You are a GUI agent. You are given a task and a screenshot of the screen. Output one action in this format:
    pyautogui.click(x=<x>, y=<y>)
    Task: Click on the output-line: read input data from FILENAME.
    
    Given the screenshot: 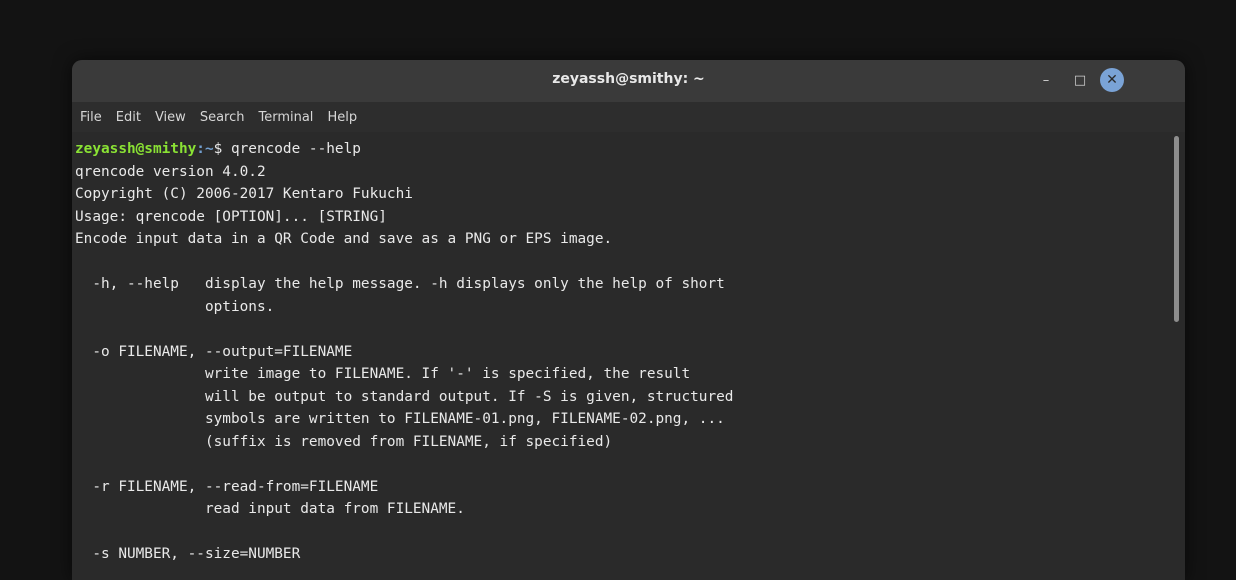 What is the action you would take?
    pyautogui.click(x=270, y=509)
    